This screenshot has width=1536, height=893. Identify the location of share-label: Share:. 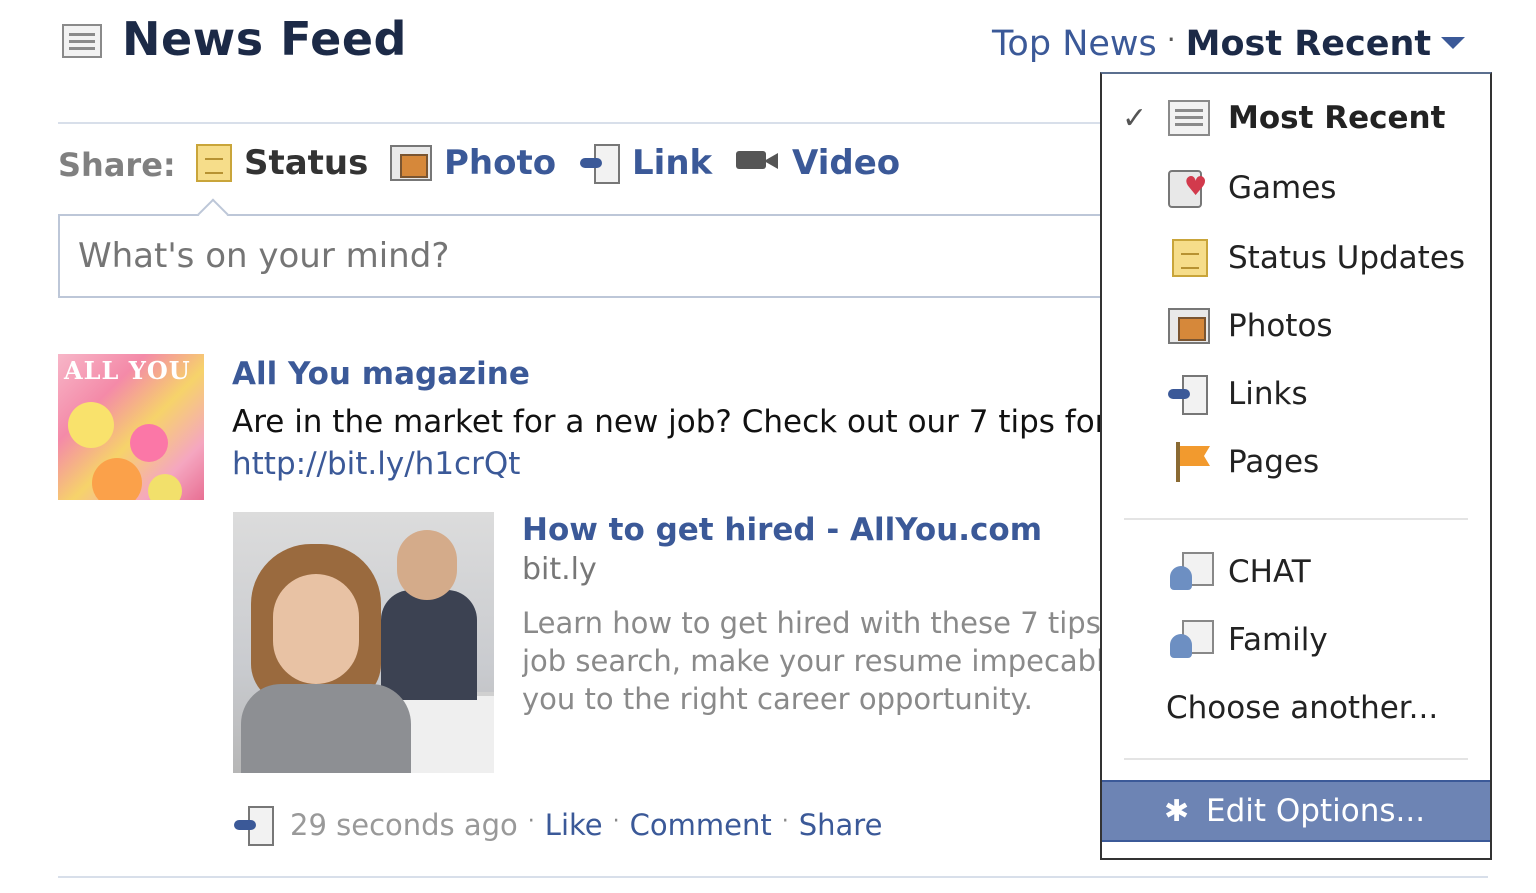
(117, 165).